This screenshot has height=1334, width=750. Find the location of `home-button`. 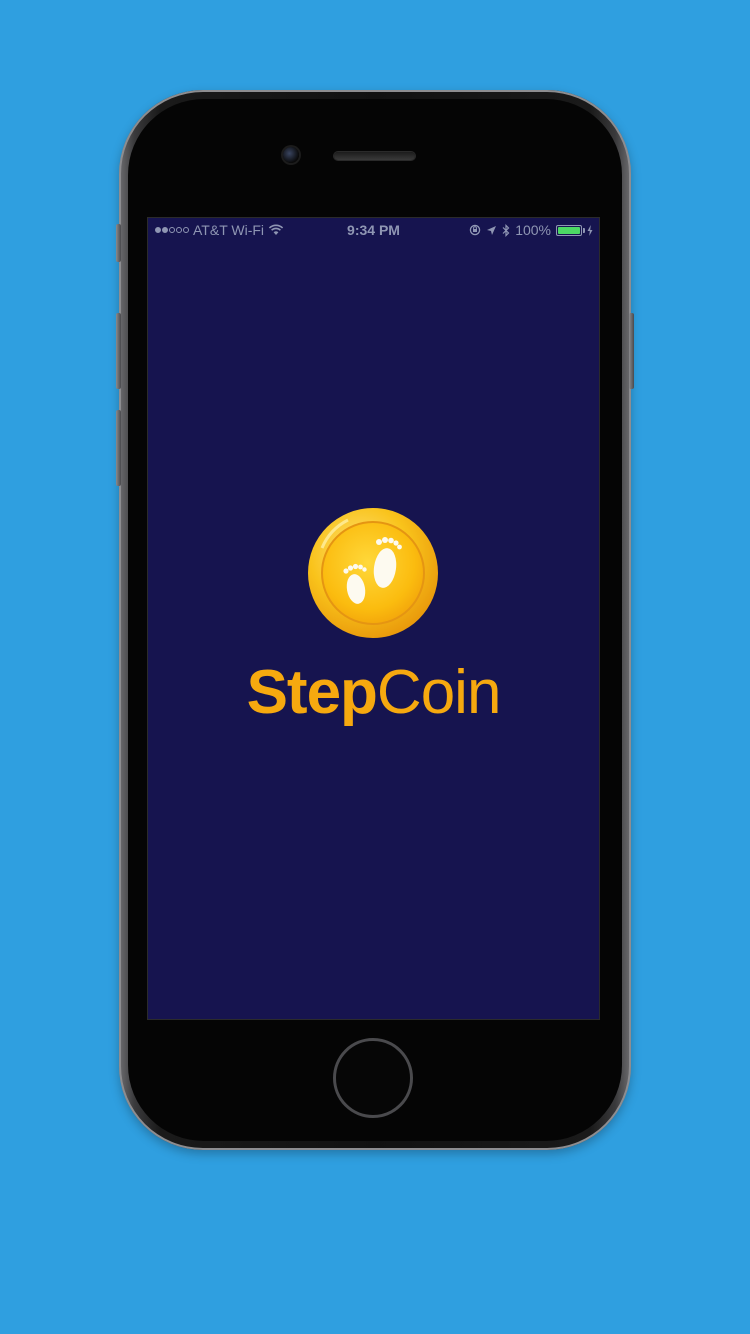

home-button is located at coordinates (373, 1078).